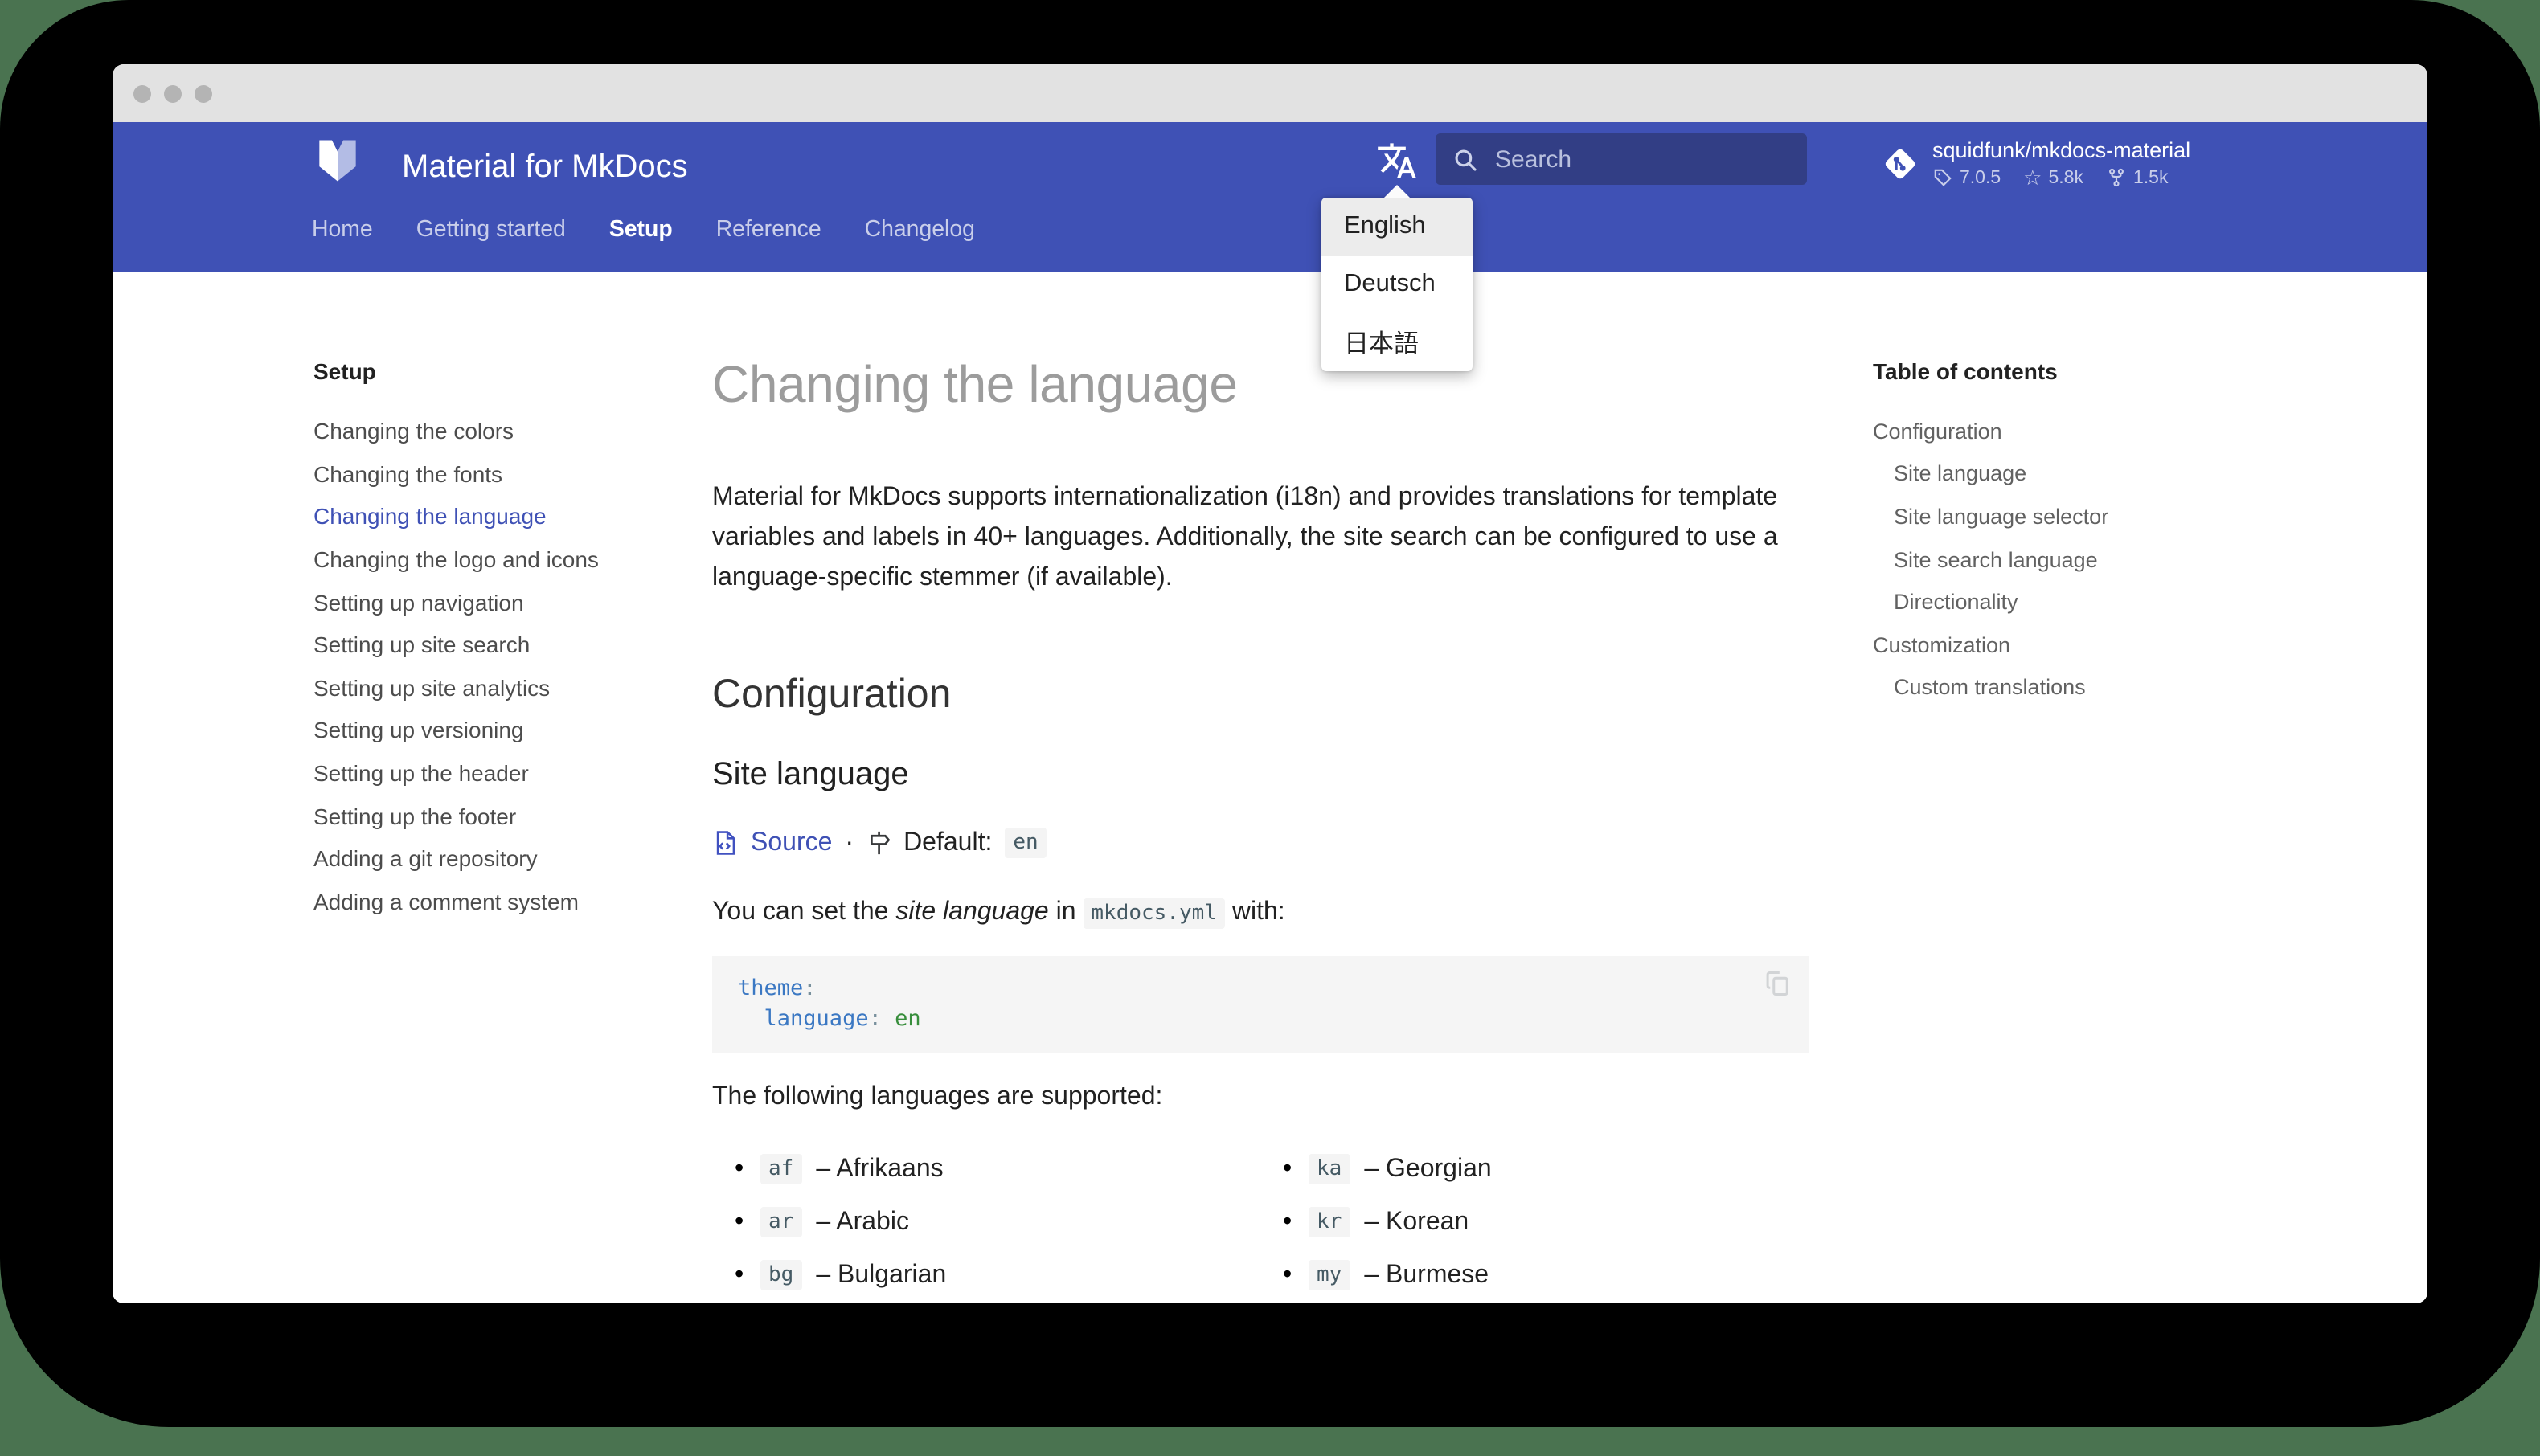  I want to click on repo-name: squidfunk/mkdocs-material, so click(2061, 150).